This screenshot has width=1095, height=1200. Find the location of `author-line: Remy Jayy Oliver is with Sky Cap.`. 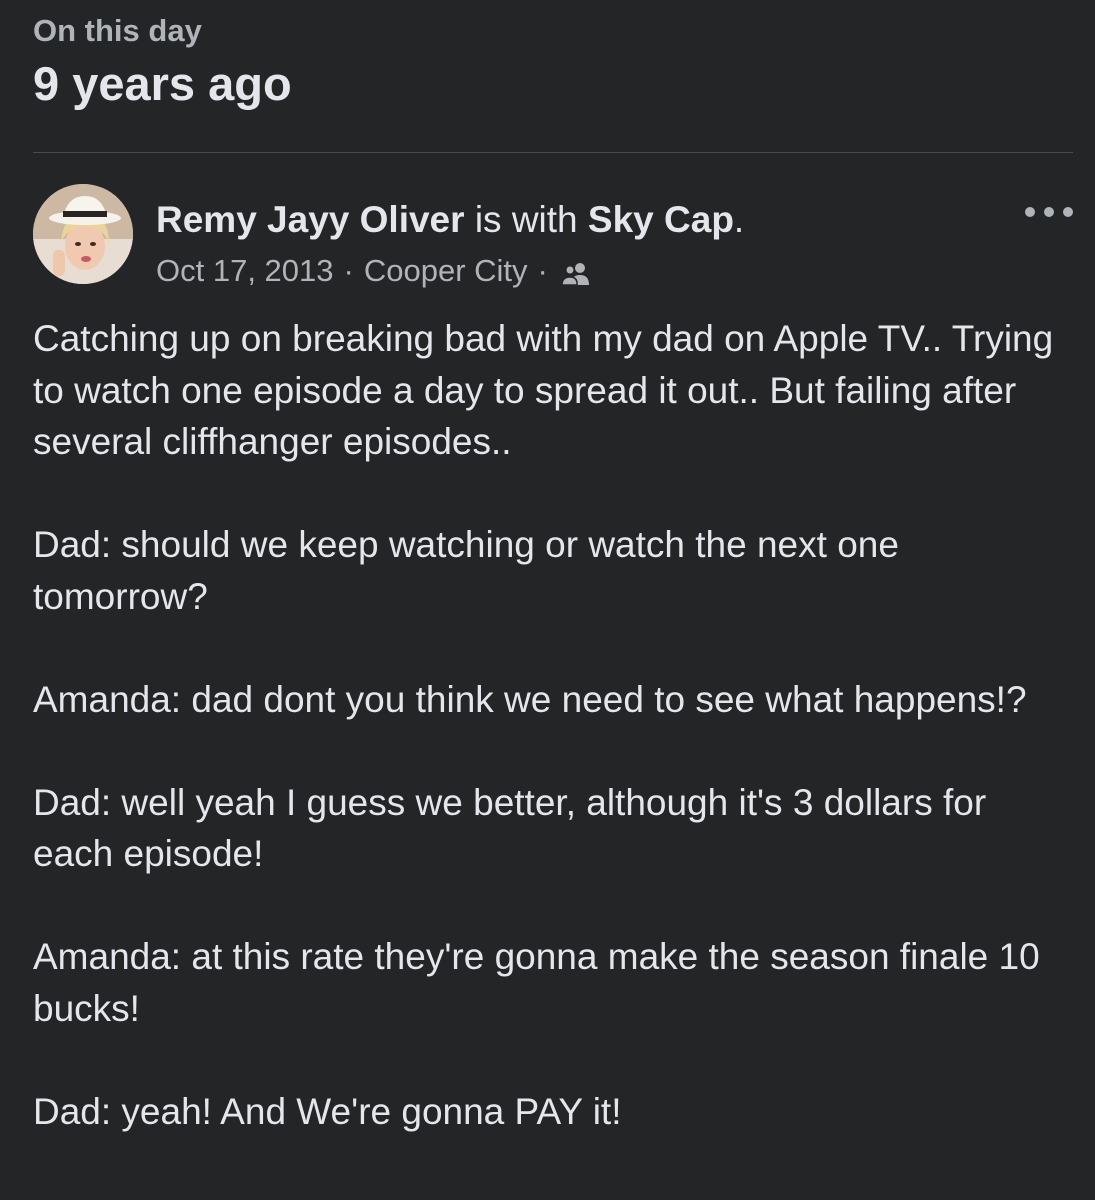

author-line: Remy Jayy Oliver is with Sky Cap. is located at coordinates (450, 220).